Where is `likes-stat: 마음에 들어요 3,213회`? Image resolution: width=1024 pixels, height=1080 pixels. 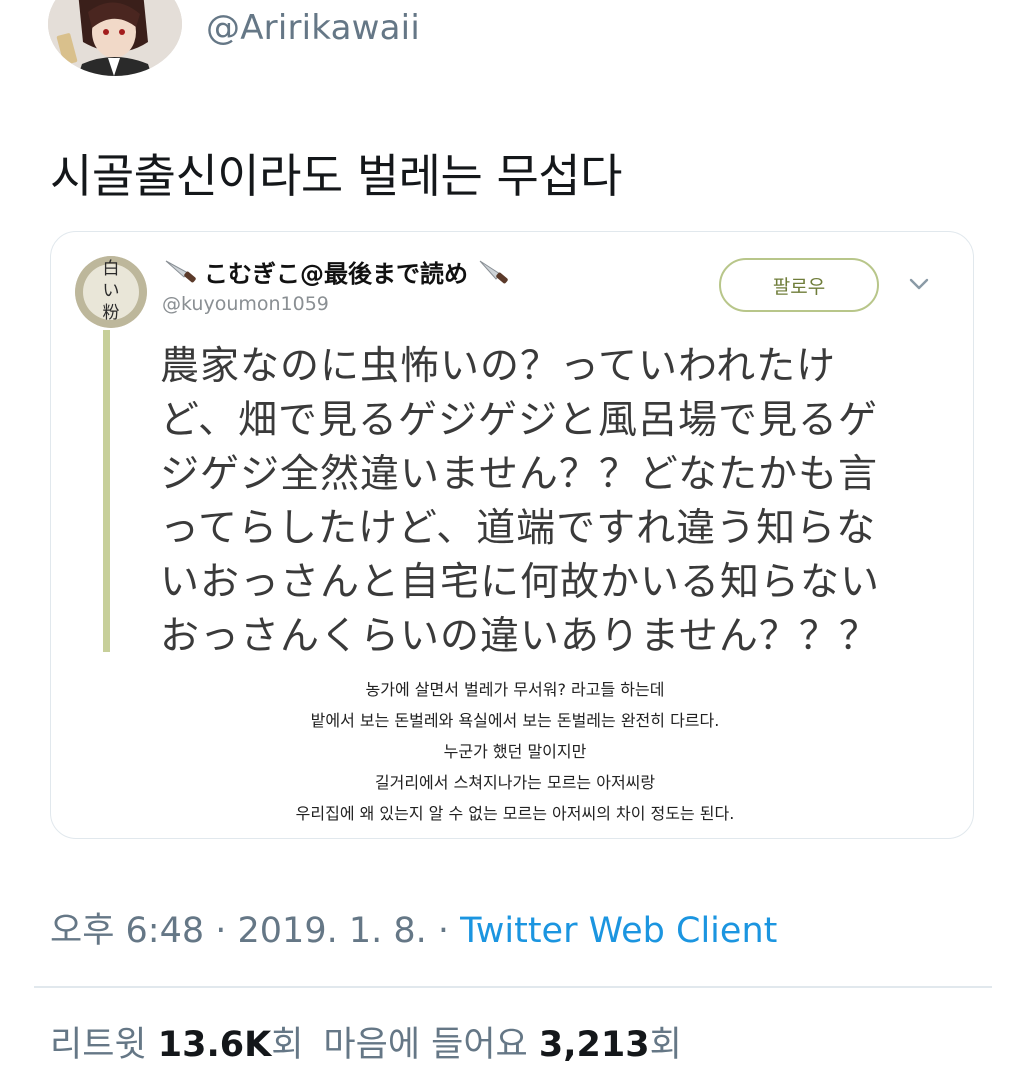
likes-stat: 마음에 들어요 3,213회 is located at coordinates (502, 1045).